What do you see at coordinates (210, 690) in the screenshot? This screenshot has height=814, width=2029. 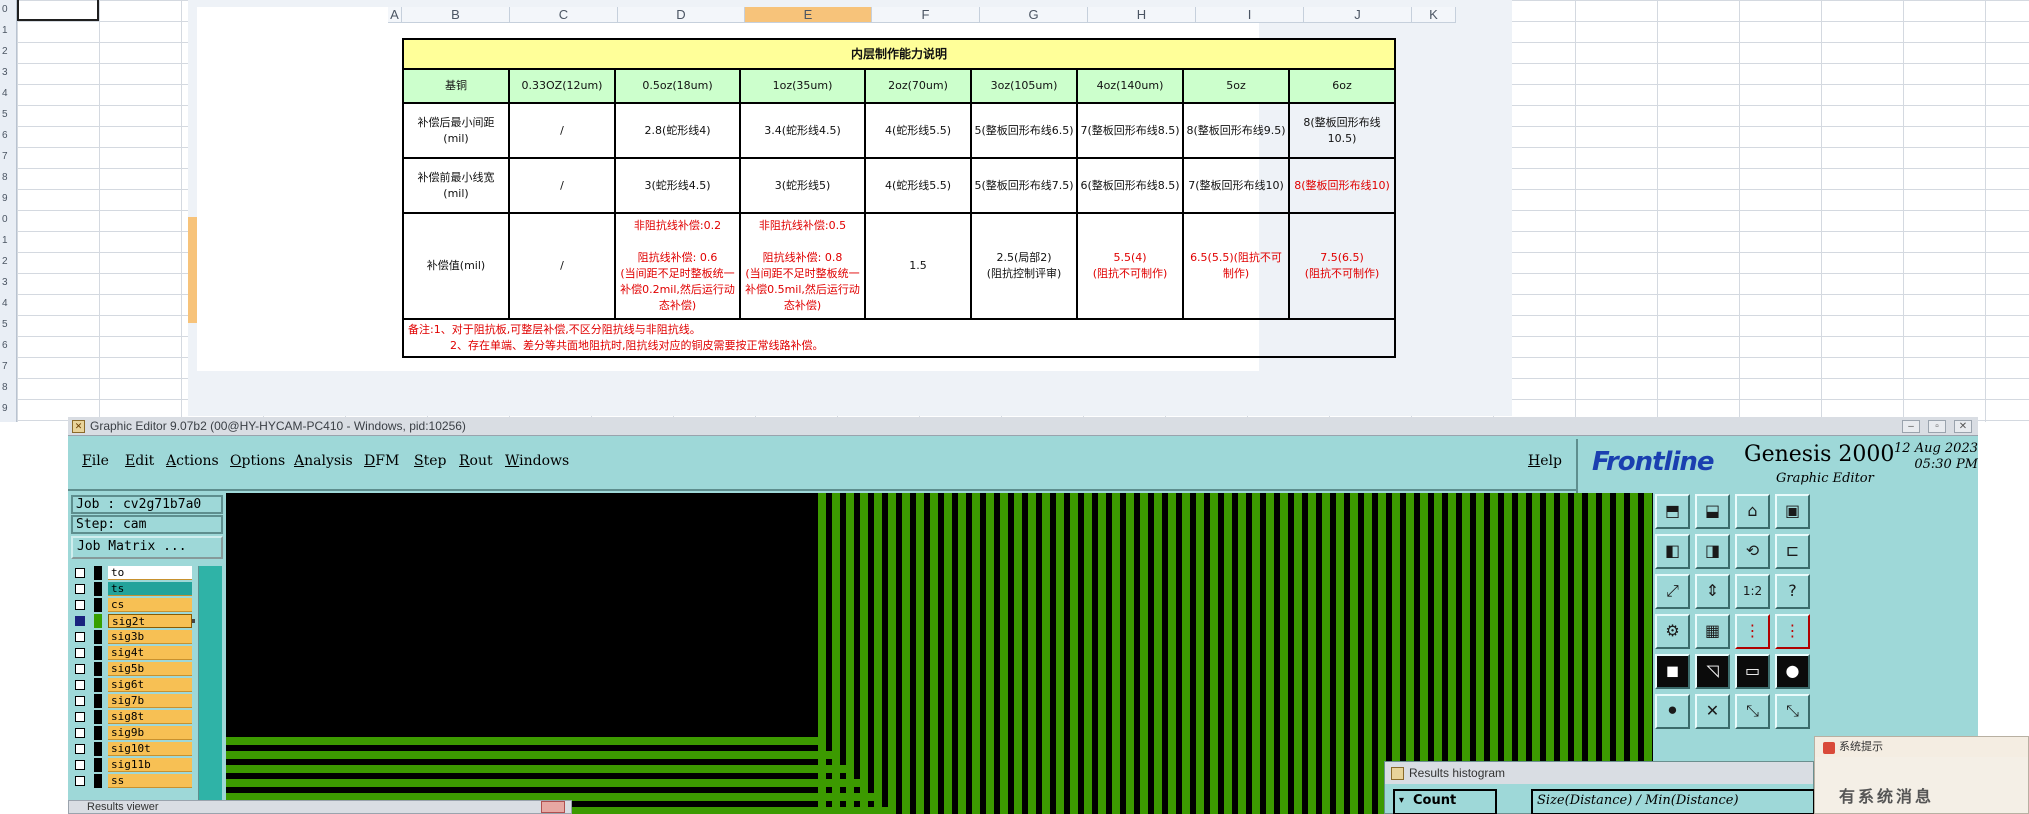 I see `layer-list-scrollbar` at bounding box center [210, 690].